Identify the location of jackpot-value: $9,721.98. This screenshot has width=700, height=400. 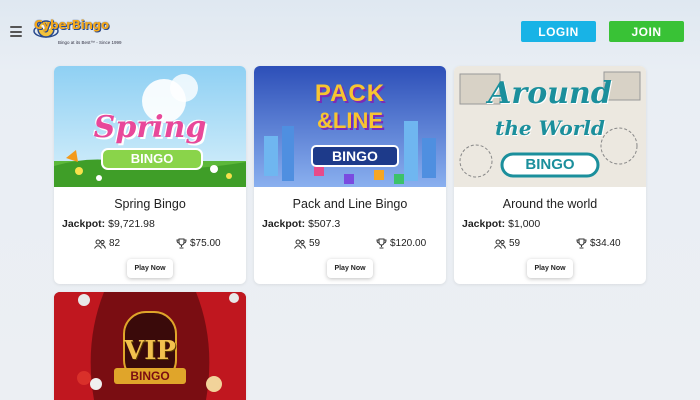
(131, 224).